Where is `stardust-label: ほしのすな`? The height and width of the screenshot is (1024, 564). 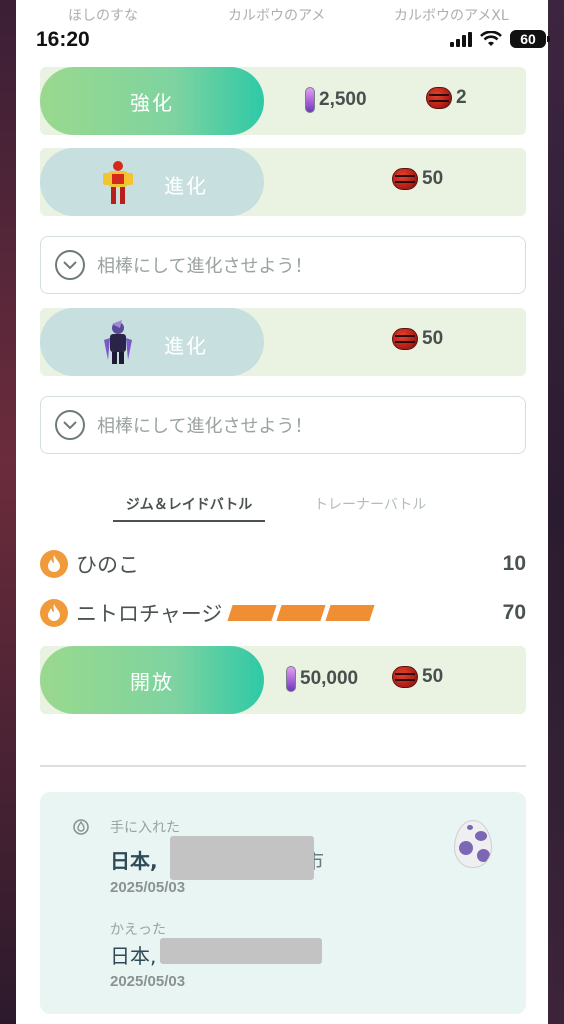 stardust-label: ほしのすな is located at coordinates (103, 16).